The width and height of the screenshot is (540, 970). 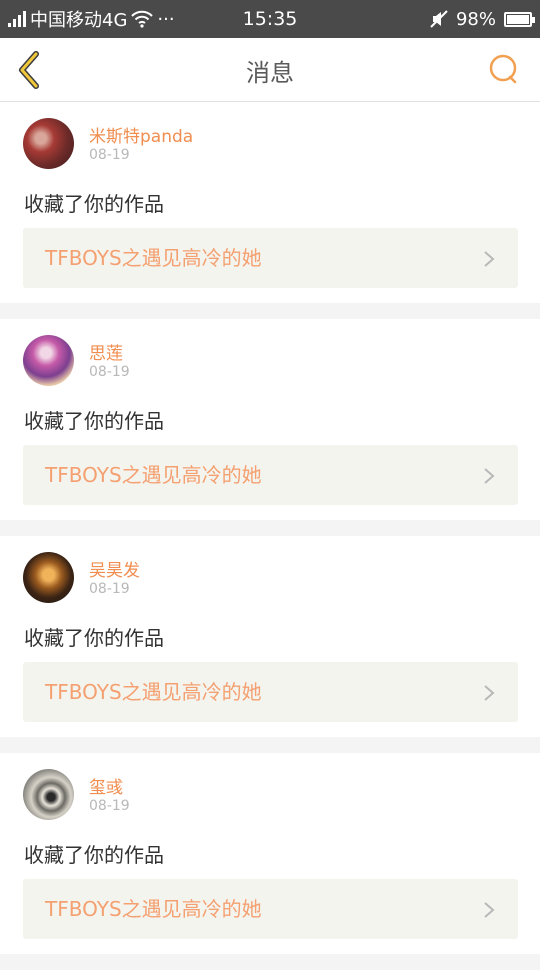 What do you see at coordinates (270, 356) in the screenshot?
I see `message-header: 思莲 08-19` at bounding box center [270, 356].